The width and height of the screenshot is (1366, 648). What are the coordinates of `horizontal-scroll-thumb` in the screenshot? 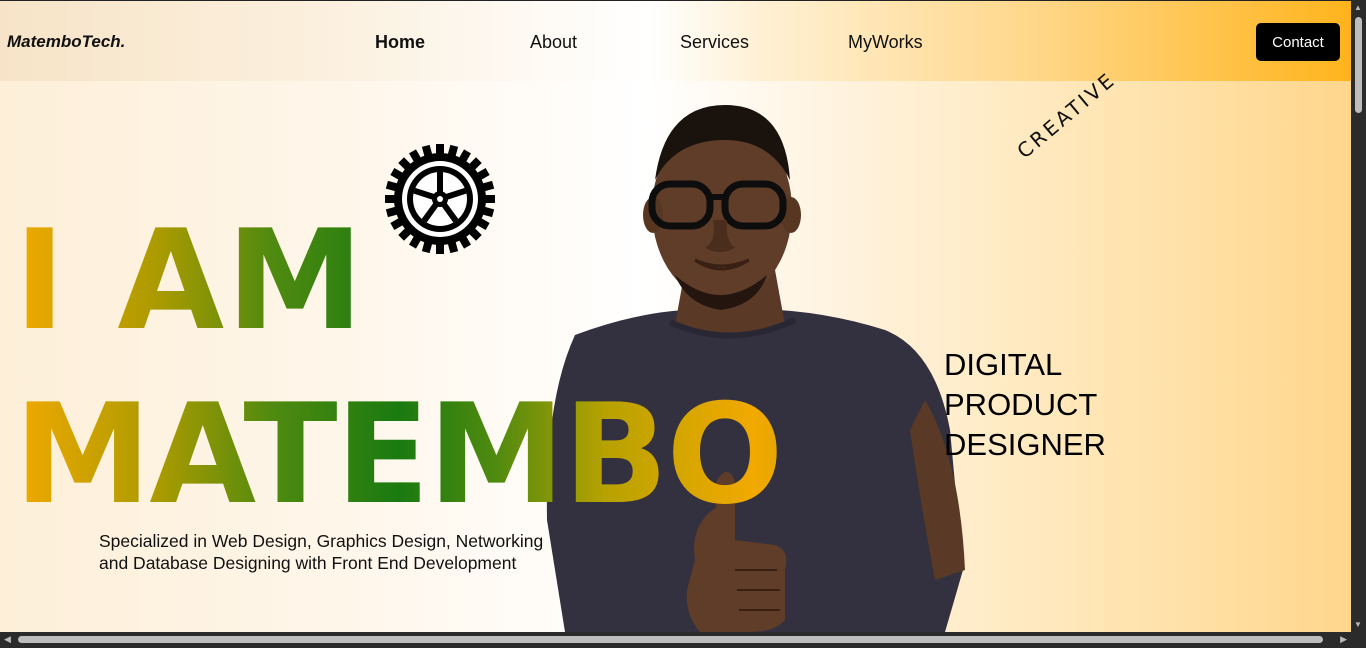 It's located at (670, 639).